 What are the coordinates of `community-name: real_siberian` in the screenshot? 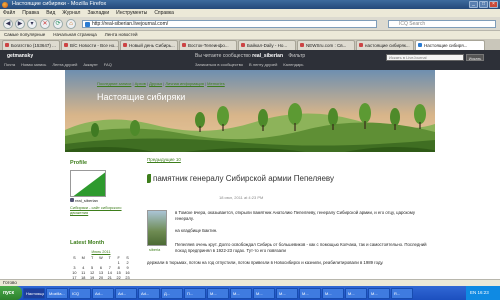 It's located at (267, 56).